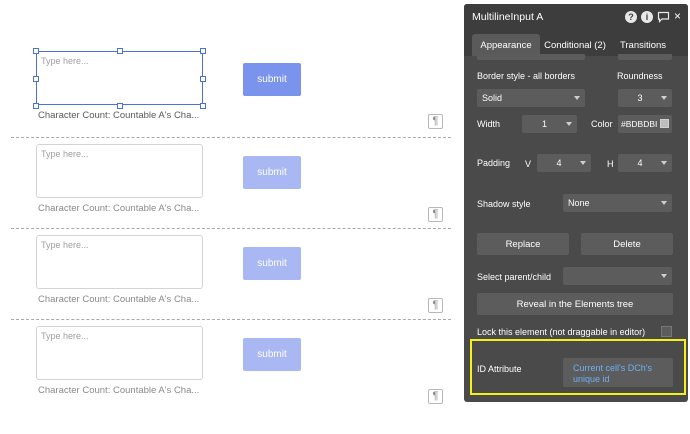 The width and height of the screenshot is (690, 434). I want to click on shadow-style-label: Shadow style, so click(504, 204).